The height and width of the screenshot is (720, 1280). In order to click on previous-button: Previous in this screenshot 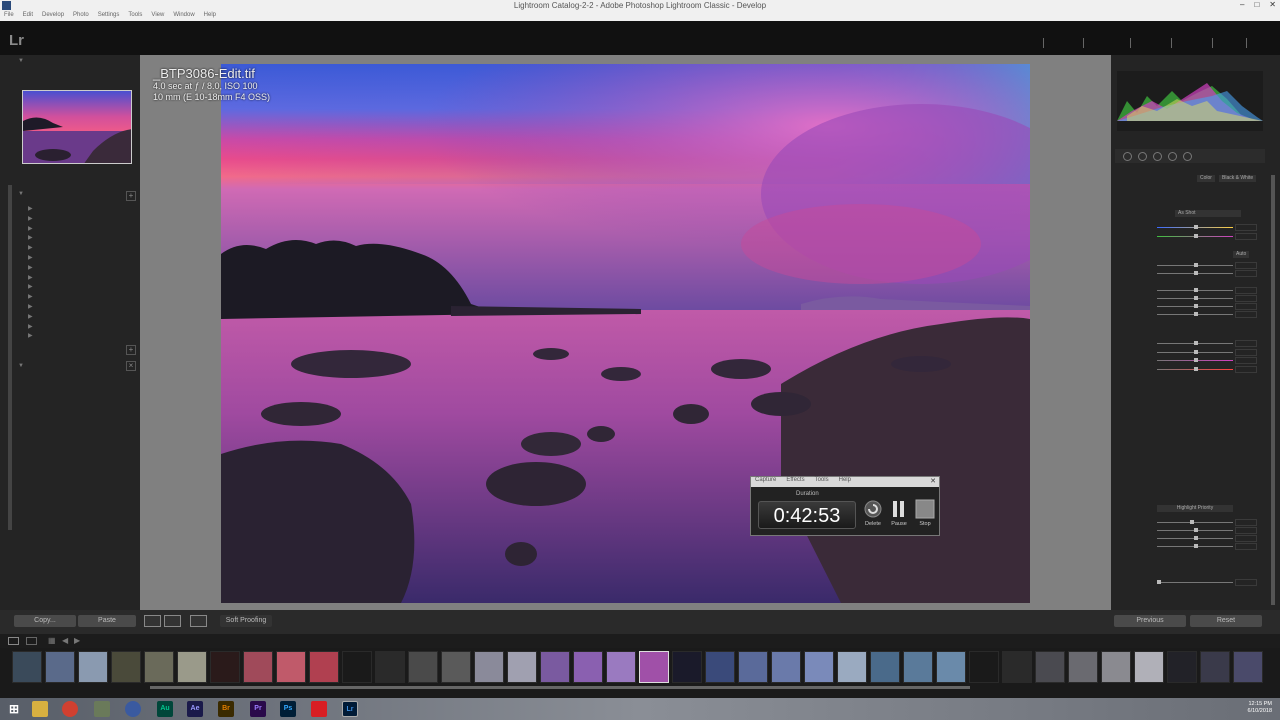, I will do `click(1150, 621)`.